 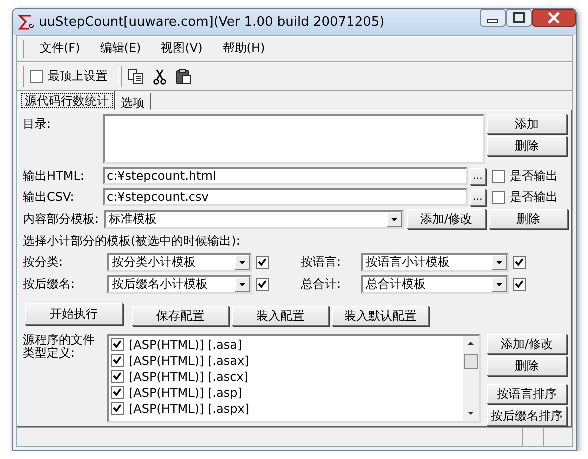 What do you see at coordinates (244, 49) in the screenshot?
I see `menu-item: 帮助(H)` at bounding box center [244, 49].